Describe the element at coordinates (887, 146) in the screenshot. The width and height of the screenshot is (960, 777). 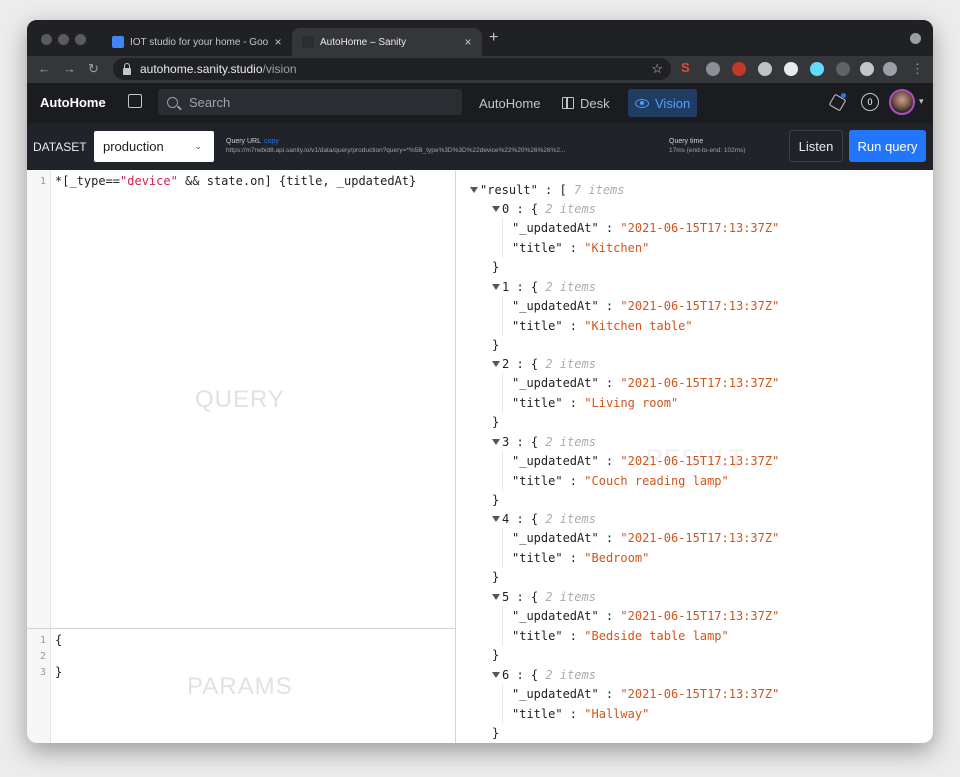
I see `run-query-button: Run query` at that location.